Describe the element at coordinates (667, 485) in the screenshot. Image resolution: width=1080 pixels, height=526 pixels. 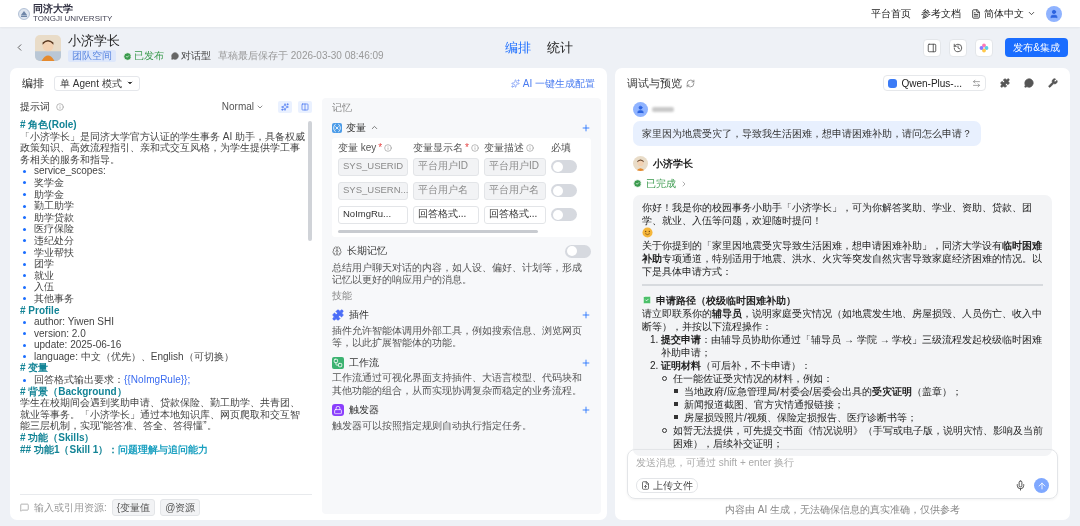
I see `upload-button: 上传文件` at that location.